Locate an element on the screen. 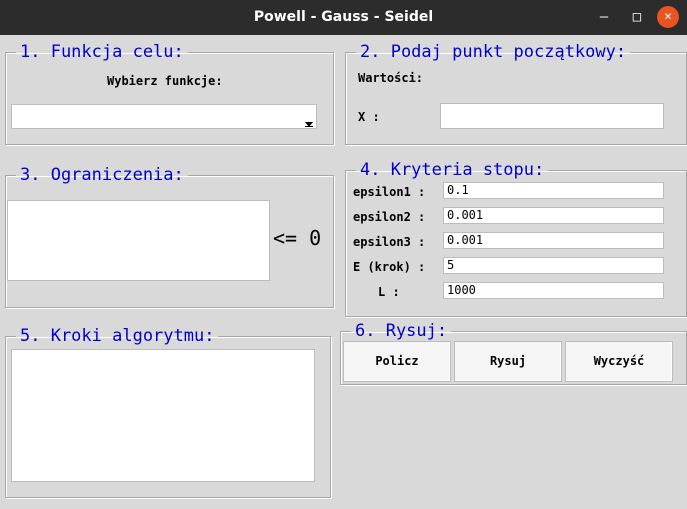 The image size is (687, 509). group-legend: 1. Funkcja celu: is located at coordinates (102, 52).